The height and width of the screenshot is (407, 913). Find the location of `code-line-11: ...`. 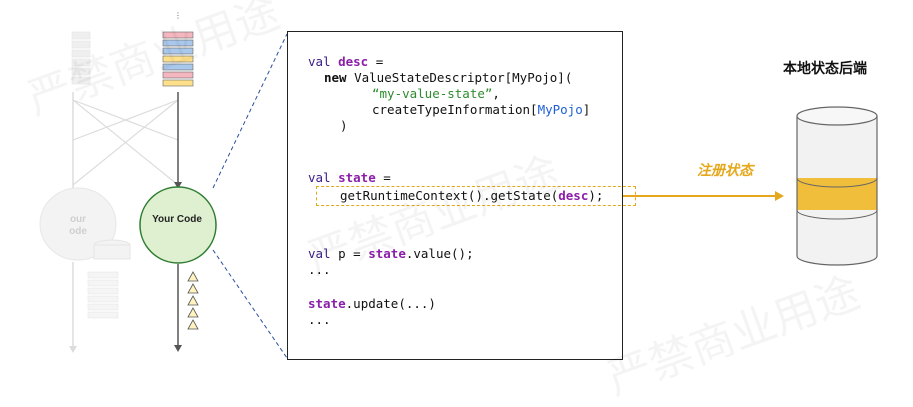

code-line-11: ... is located at coordinates (319, 319).